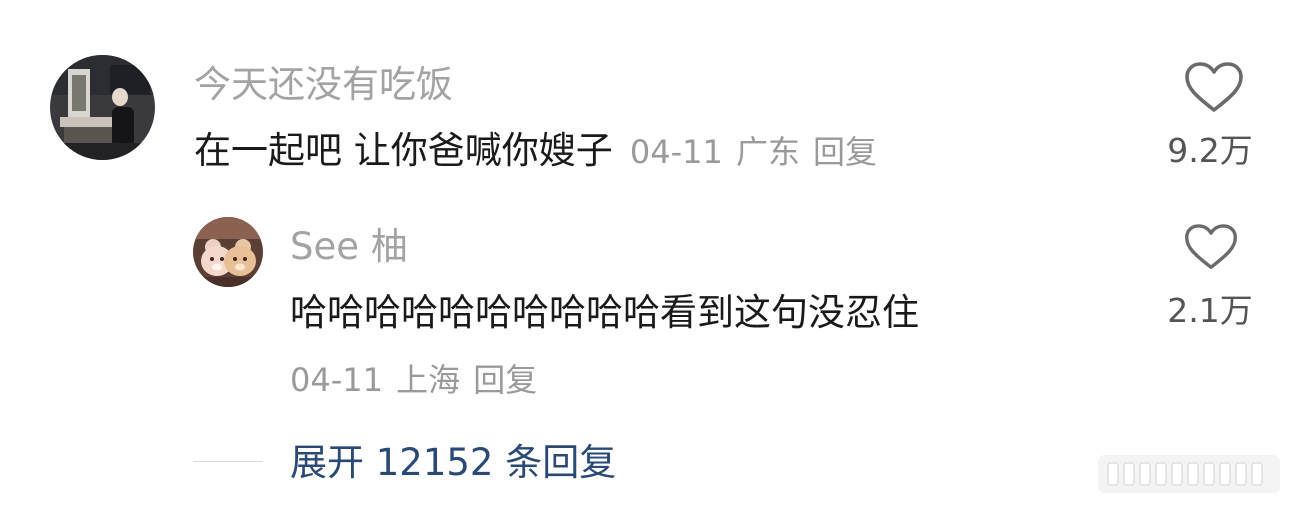 Image resolution: width=1290 pixels, height=505 pixels. I want to click on watermark-bars-icon, so click(1185, 474).